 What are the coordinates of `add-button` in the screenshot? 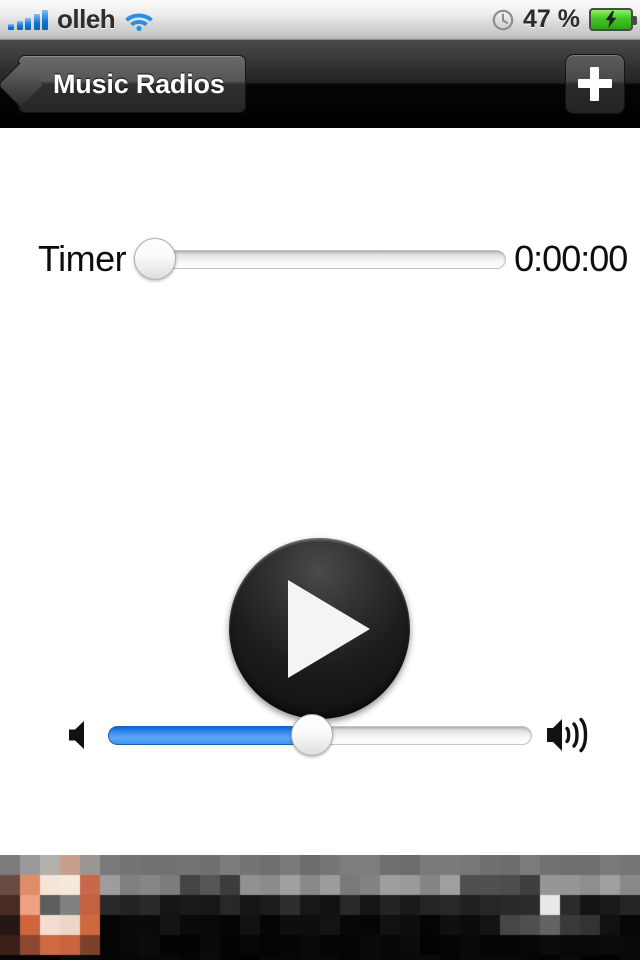 It's located at (595, 84).